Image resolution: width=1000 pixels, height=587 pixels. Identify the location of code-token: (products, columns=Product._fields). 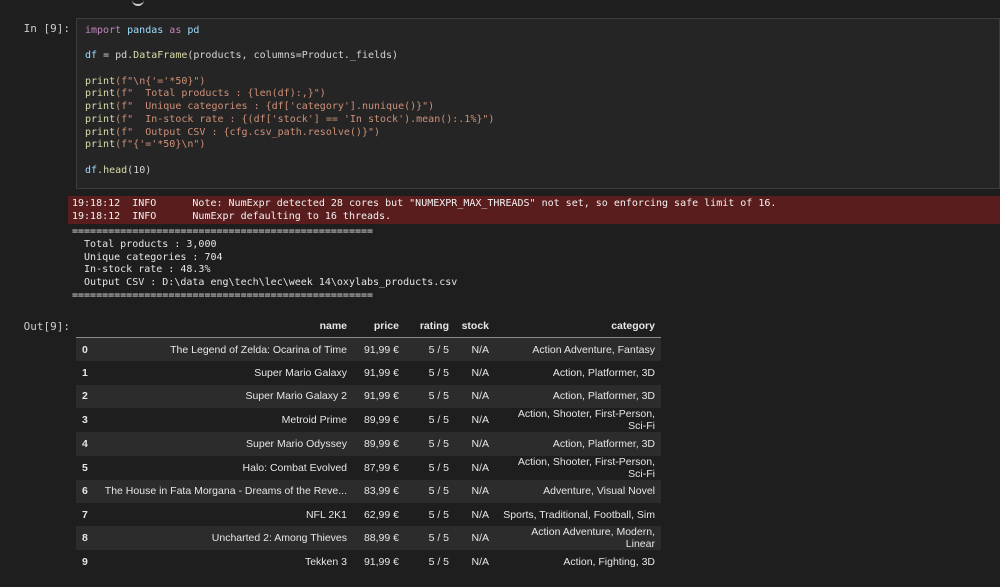
(293, 56).